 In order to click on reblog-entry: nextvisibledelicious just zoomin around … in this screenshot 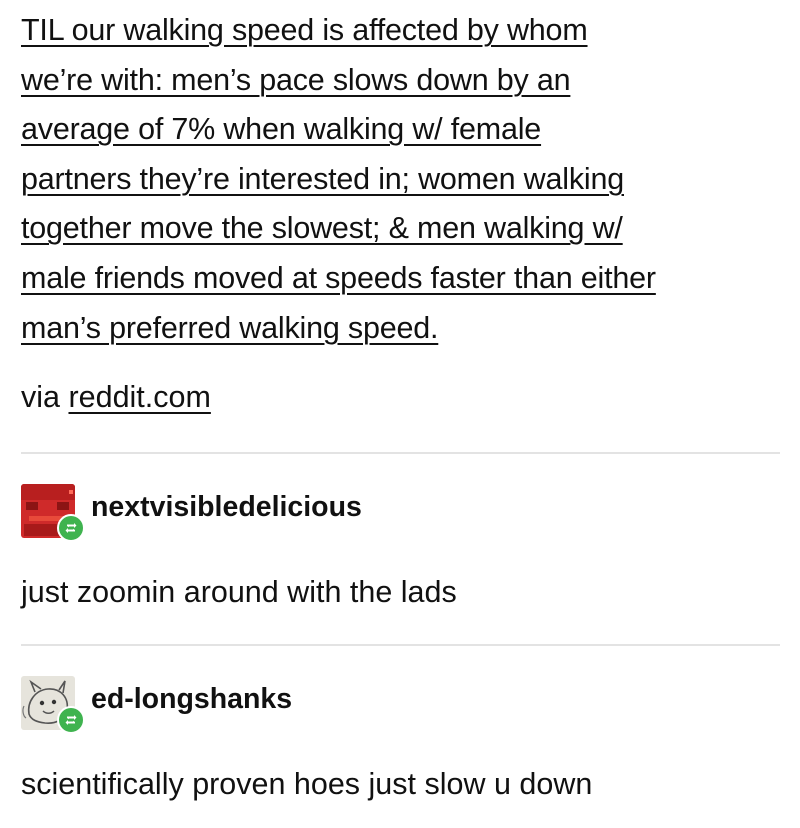, I will do `click(401, 546)`.